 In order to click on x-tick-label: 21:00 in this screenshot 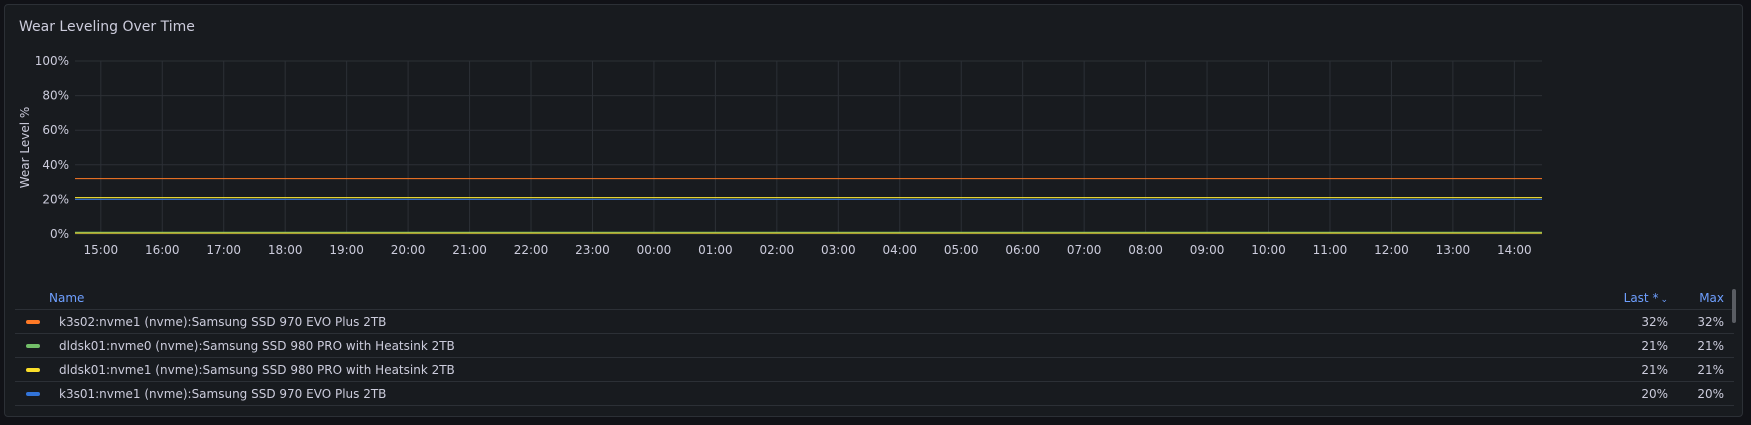, I will do `click(469, 250)`.